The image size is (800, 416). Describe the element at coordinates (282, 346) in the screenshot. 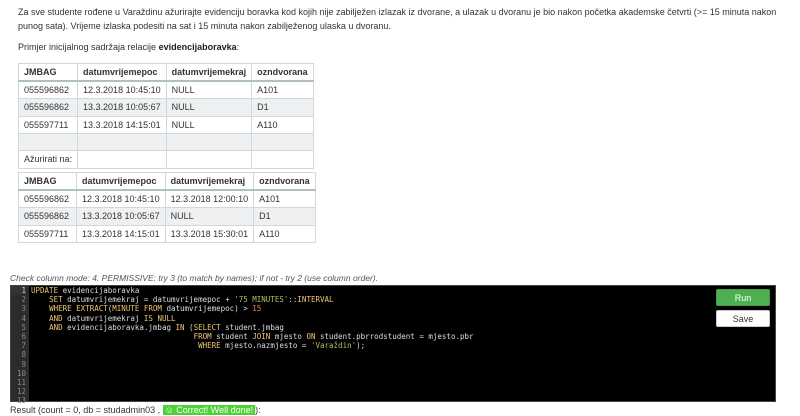

I see `code-line: WHERE mjesto.nazmjesto = 'Varaždin');` at that location.